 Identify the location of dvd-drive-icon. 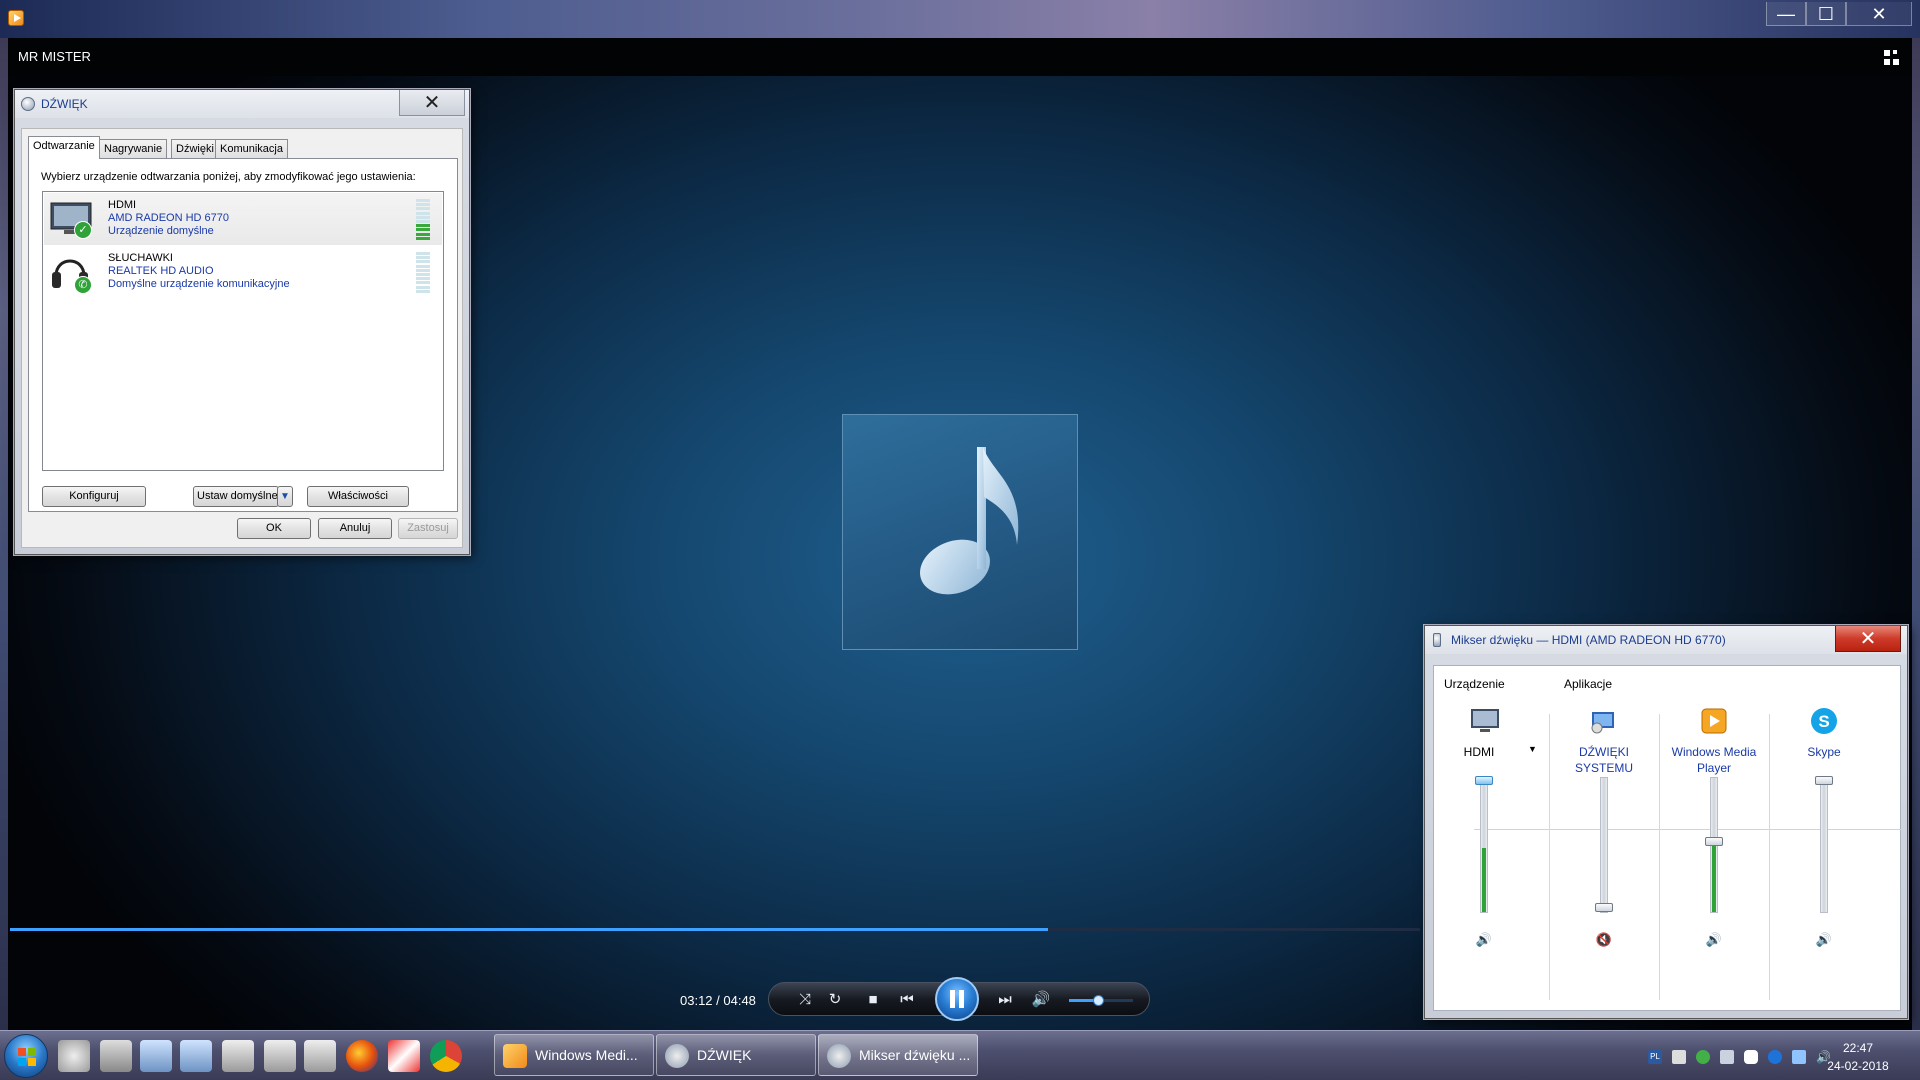
(74, 1056).